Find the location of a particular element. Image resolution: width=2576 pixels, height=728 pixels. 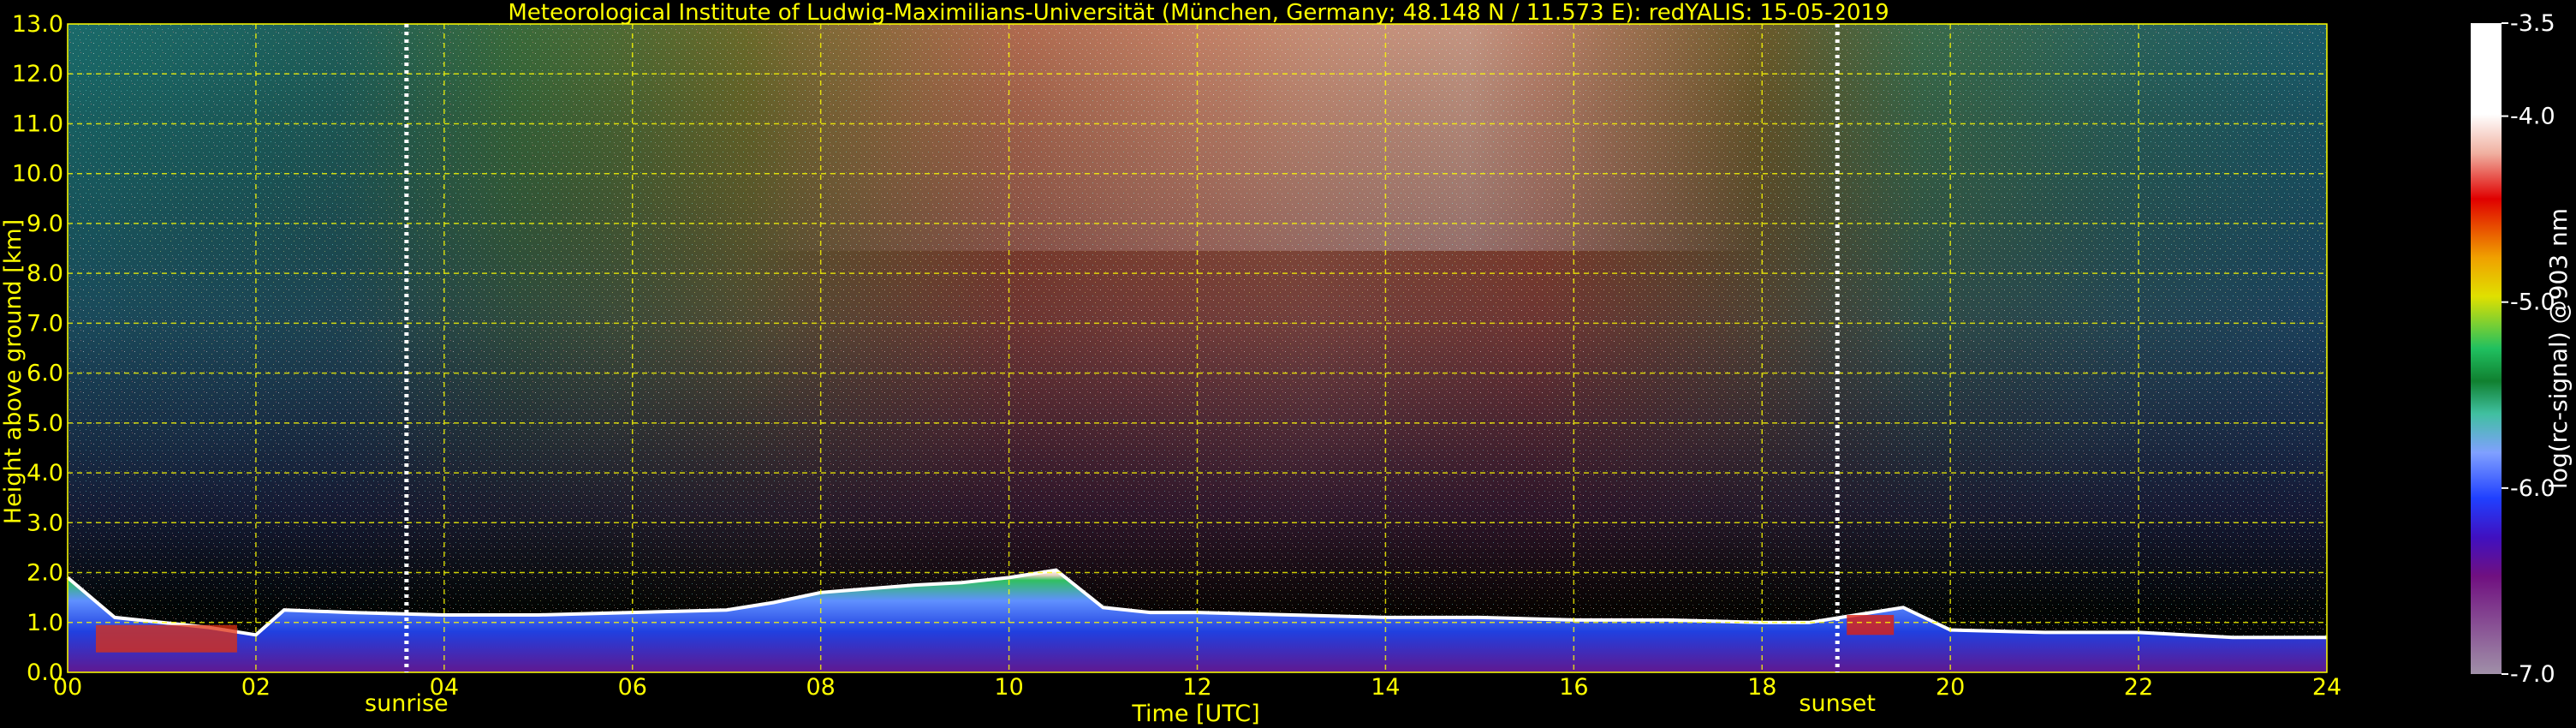

x-tick-label: 02 is located at coordinates (256, 687).